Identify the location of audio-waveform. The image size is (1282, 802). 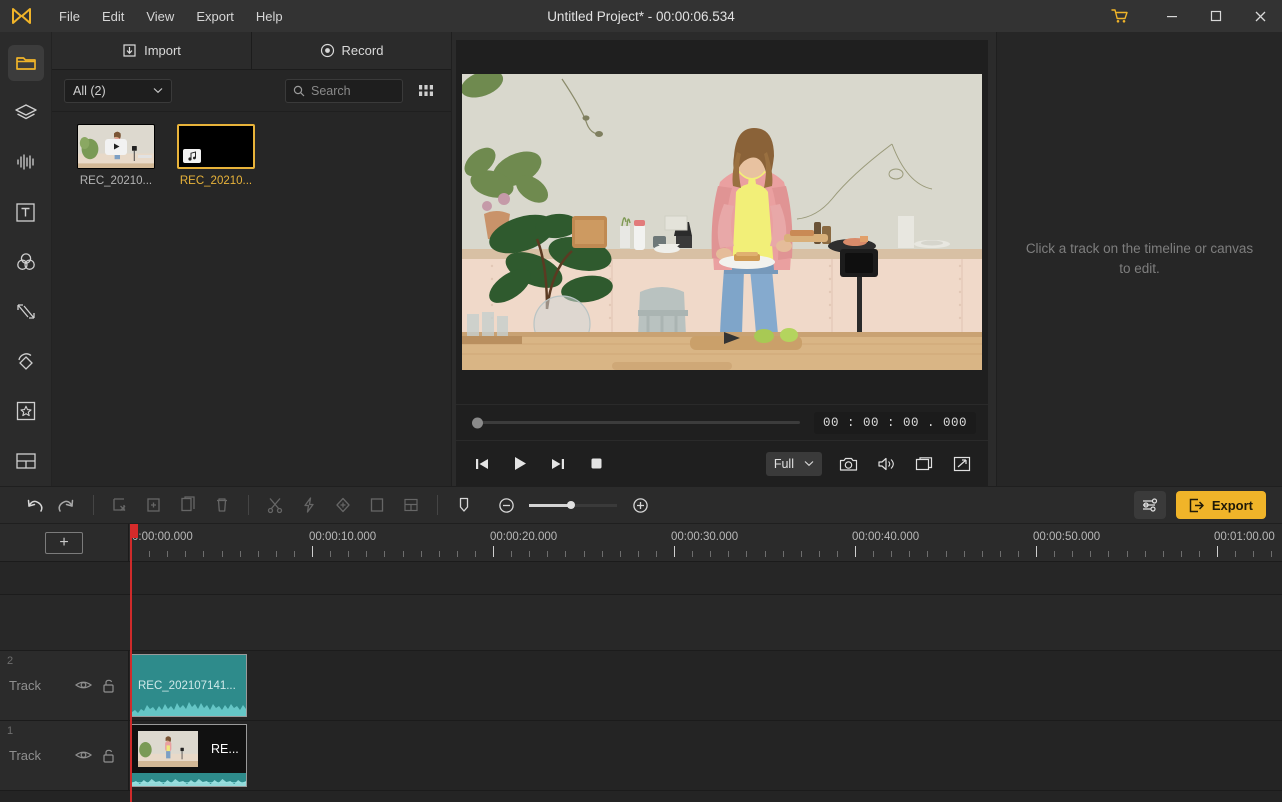
(189, 782).